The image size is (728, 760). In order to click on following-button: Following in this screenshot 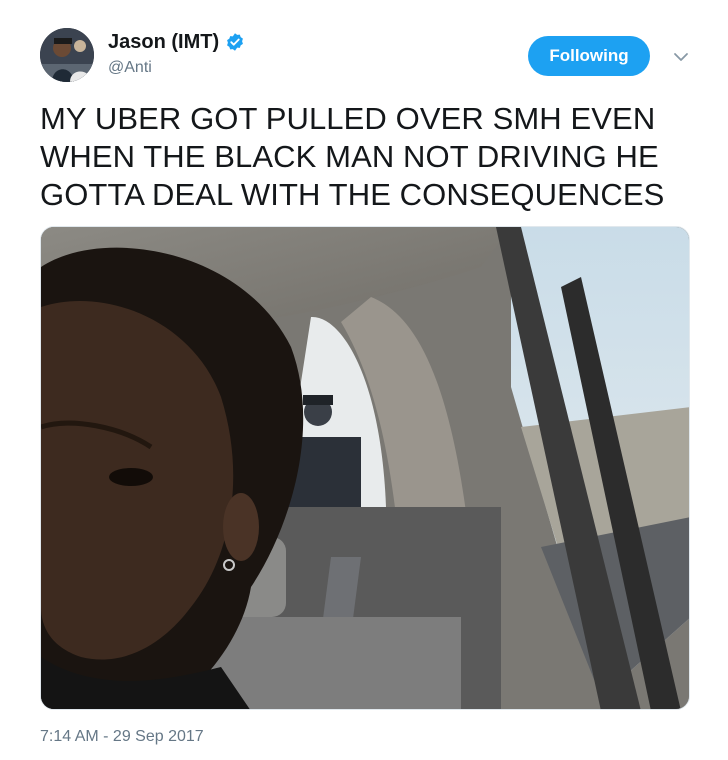, I will do `click(589, 56)`.